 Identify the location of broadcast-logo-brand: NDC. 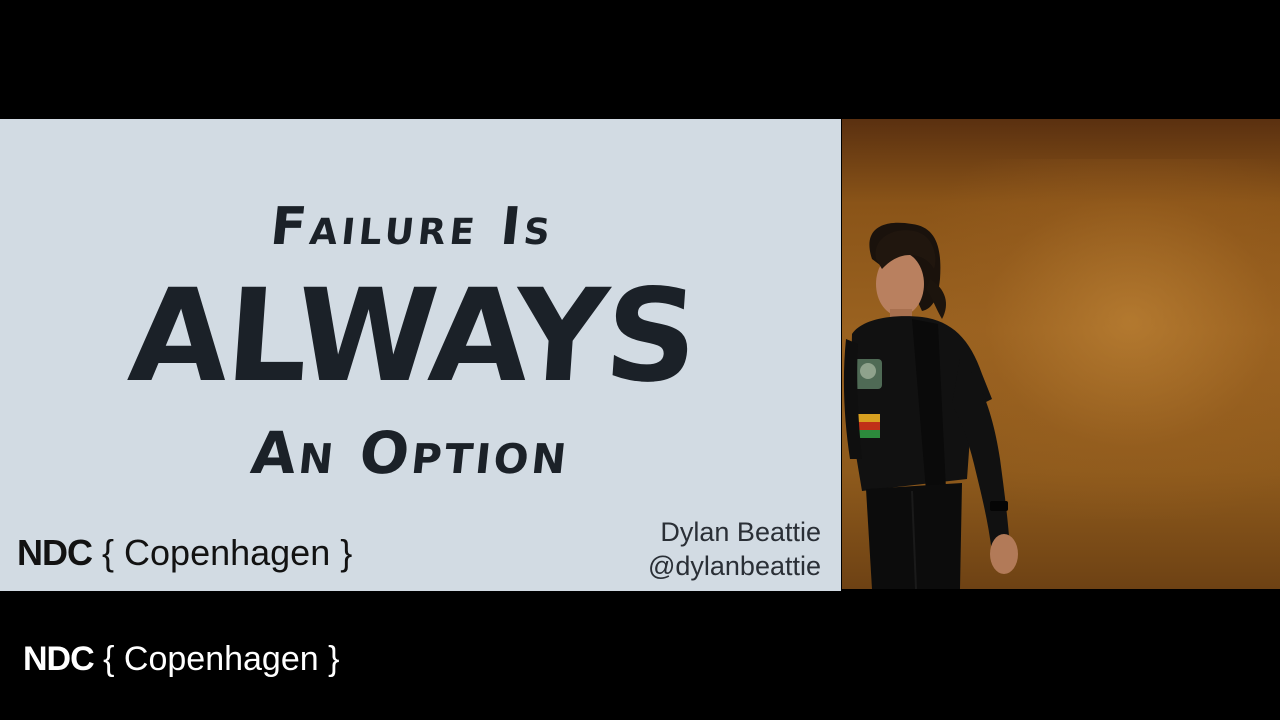
(59, 659).